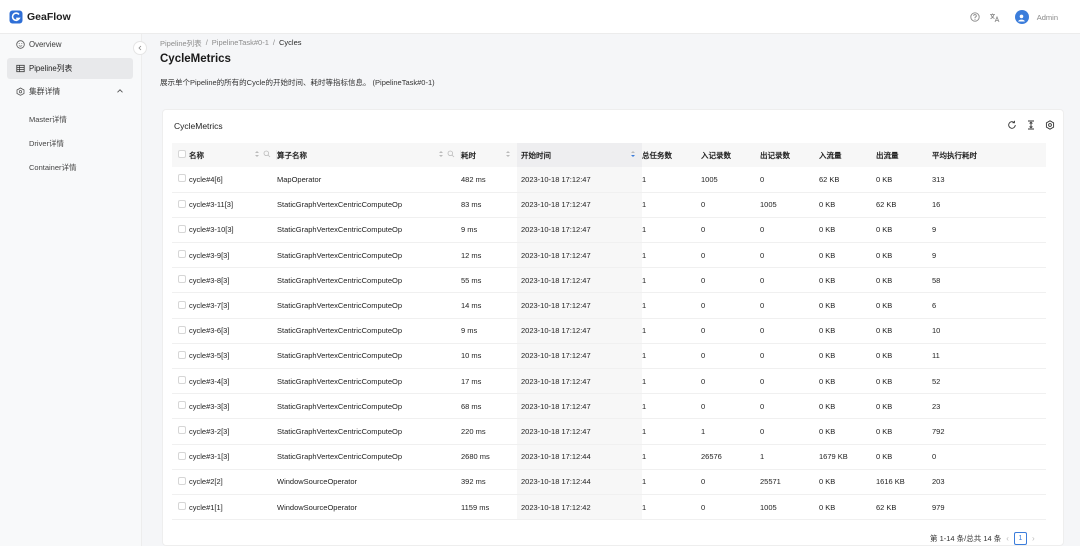 The image size is (1080, 546). I want to click on reload-icon, so click(1011, 124).